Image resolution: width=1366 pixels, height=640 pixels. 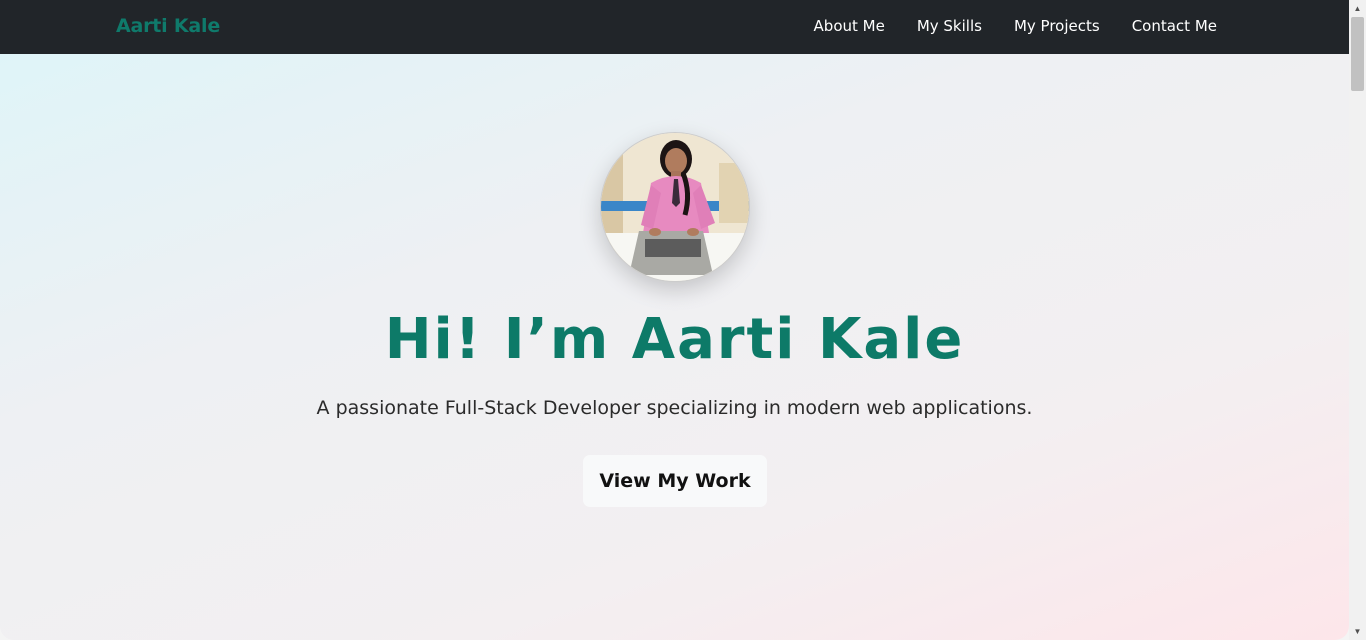 What do you see at coordinates (1357, 54) in the screenshot?
I see `scrollbar-thumb` at bounding box center [1357, 54].